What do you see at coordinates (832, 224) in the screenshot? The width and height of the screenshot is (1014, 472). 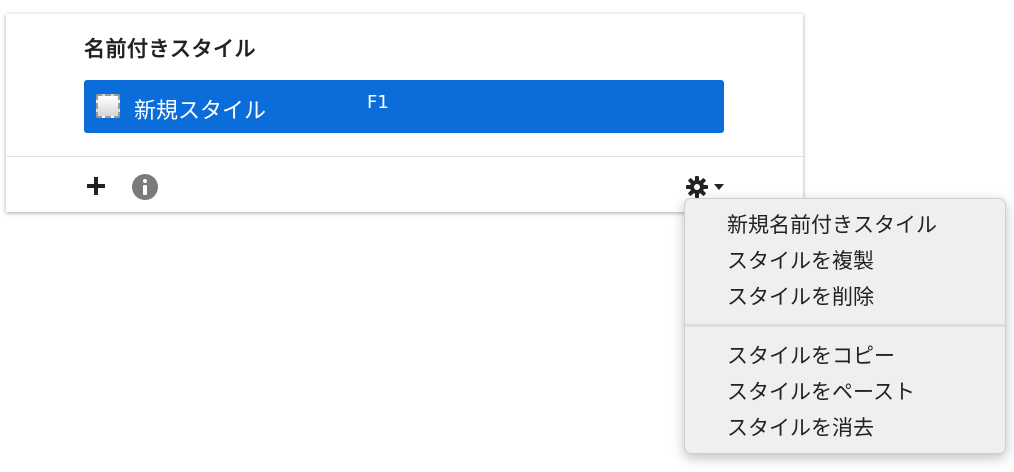 I see `menu-item-new-named-style: 新規名前付きスタイル` at bounding box center [832, 224].